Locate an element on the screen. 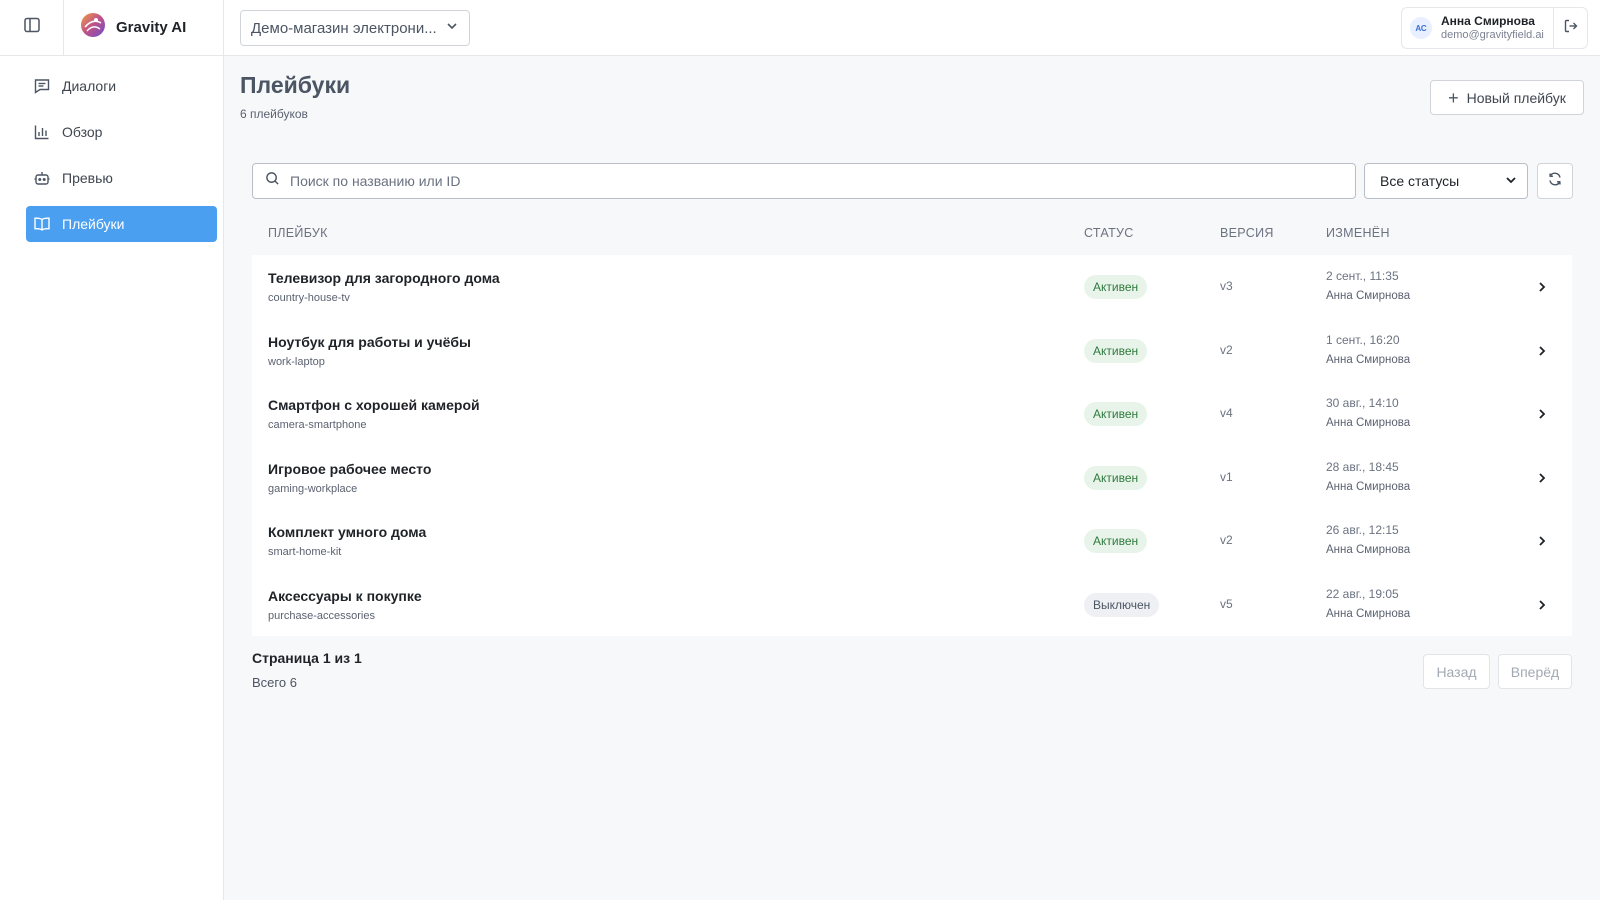 The height and width of the screenshot is (900, 1600). playbook-id: camera-smartphone is located at coordinates (317, 425).